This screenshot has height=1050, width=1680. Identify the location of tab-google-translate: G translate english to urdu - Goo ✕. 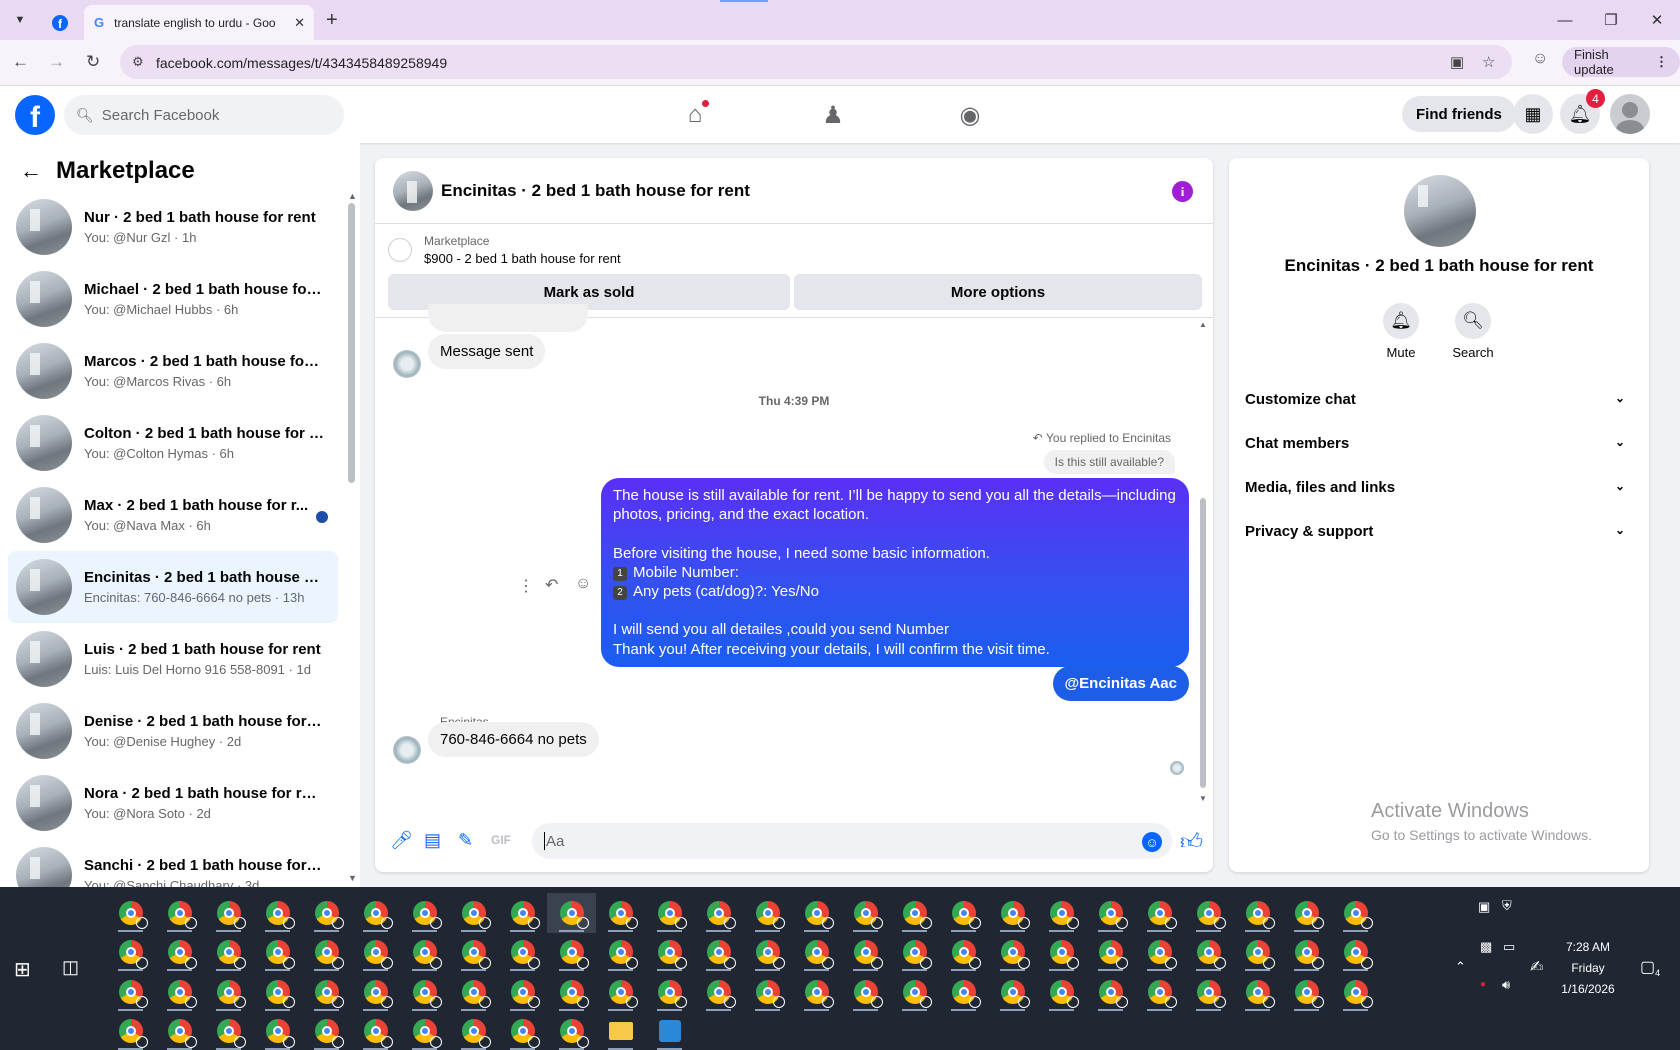
(199, 22).